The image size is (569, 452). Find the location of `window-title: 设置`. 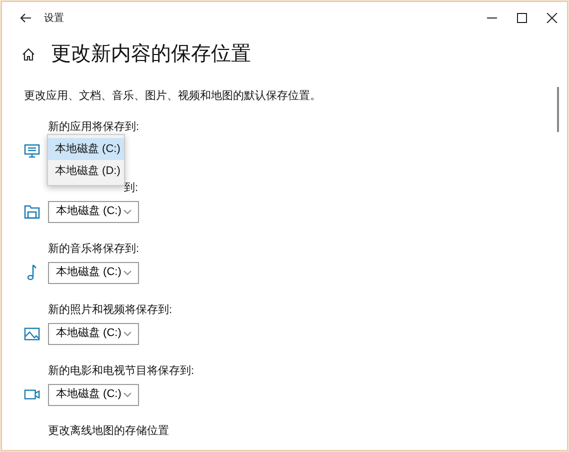

window-title: 设置 is located at coordinates (54, 19).